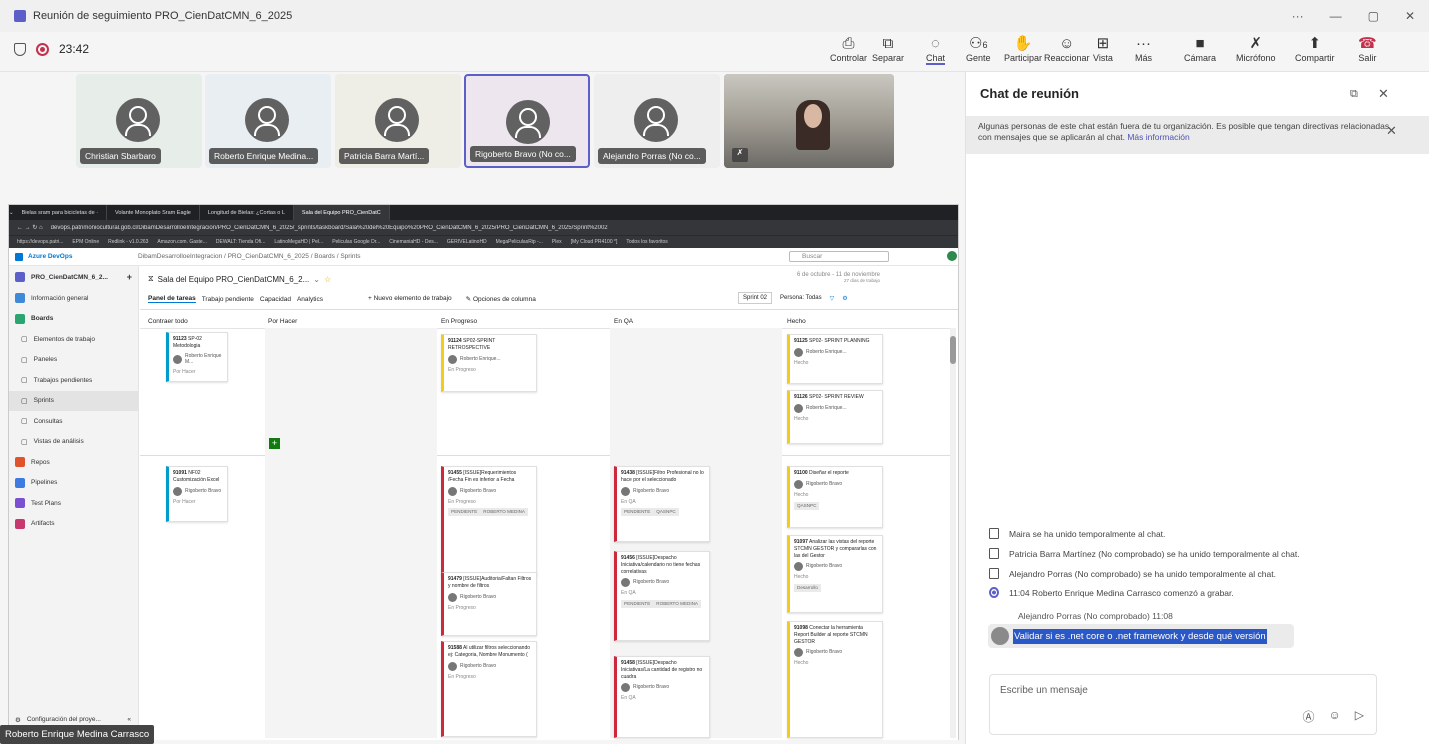  What do you see at coordinates (129, 277) in the screenshot?
I see `plus-icon: +` at bounding box center [129, 277].